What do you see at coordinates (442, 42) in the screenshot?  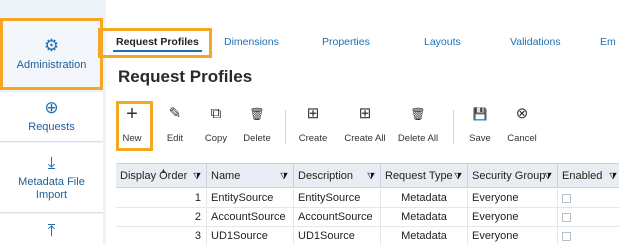 I see `tab-layouts: Layouts` at bounding box center [442, 42].